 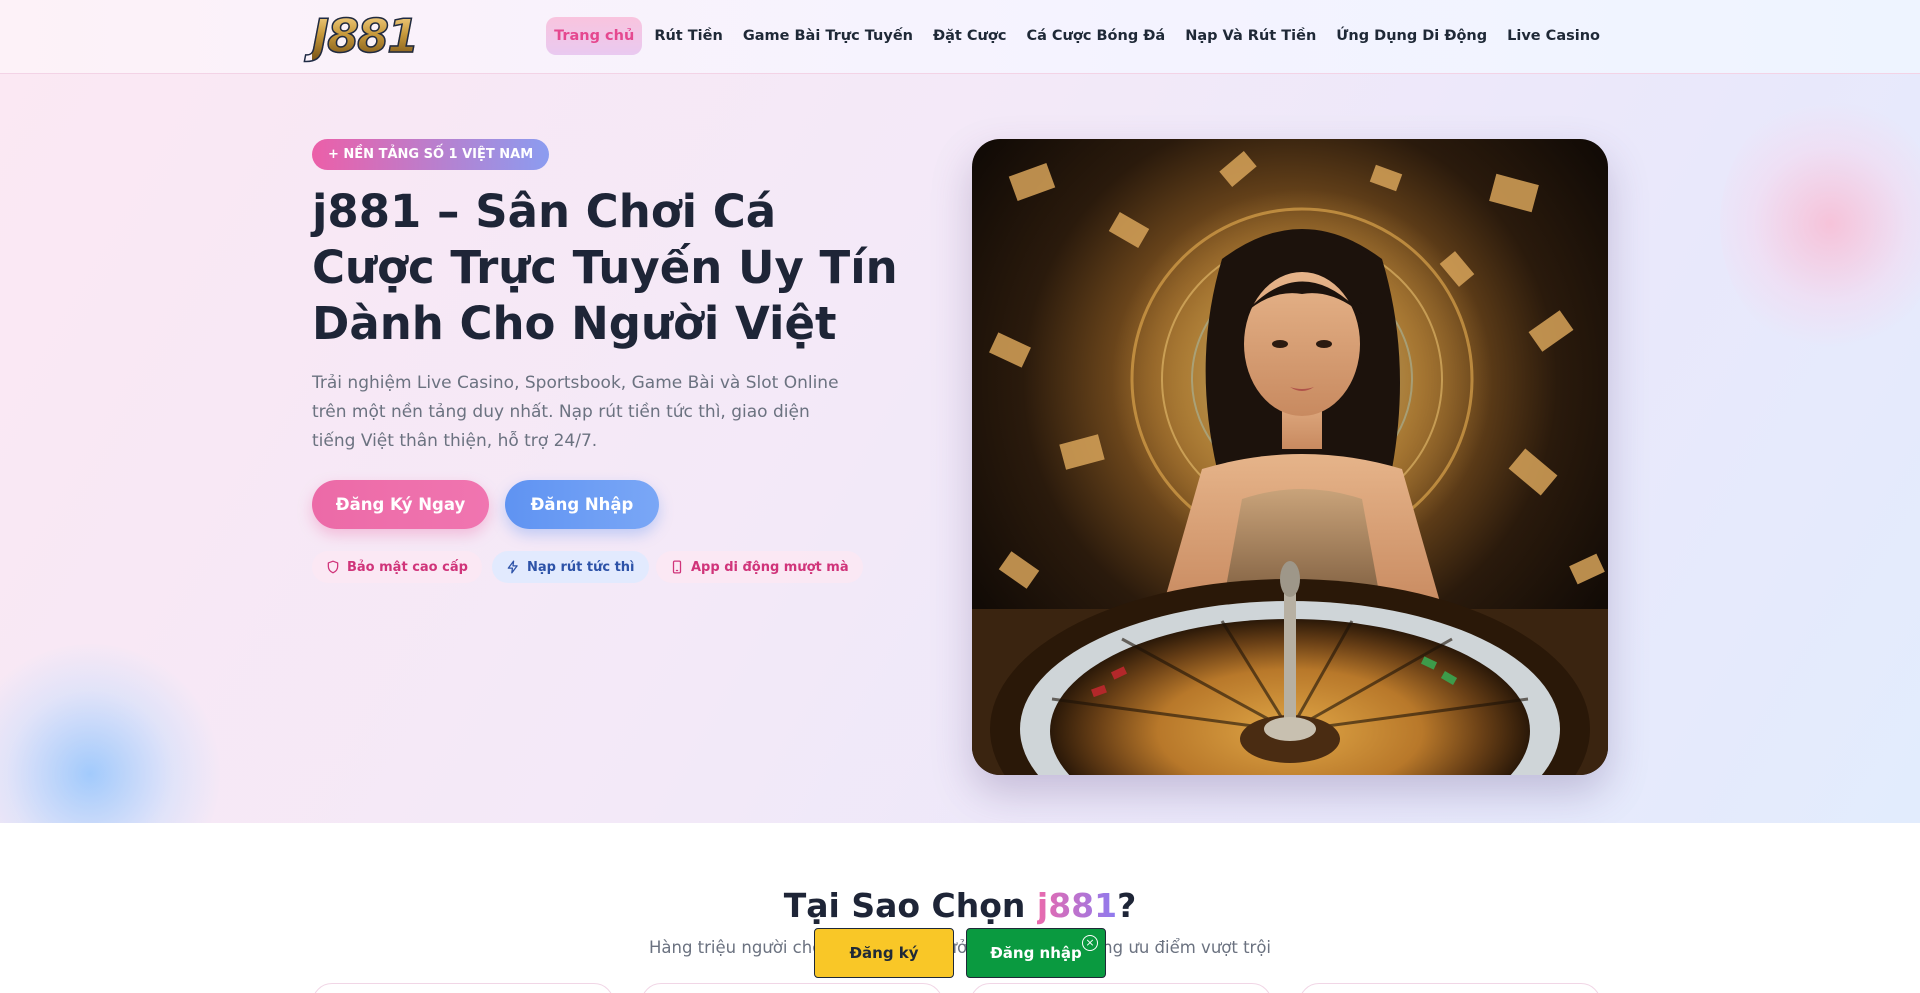 I want to click on nav-item-ung-dung: Ứng Dụng Di Động, so click(x=1411, y=36).